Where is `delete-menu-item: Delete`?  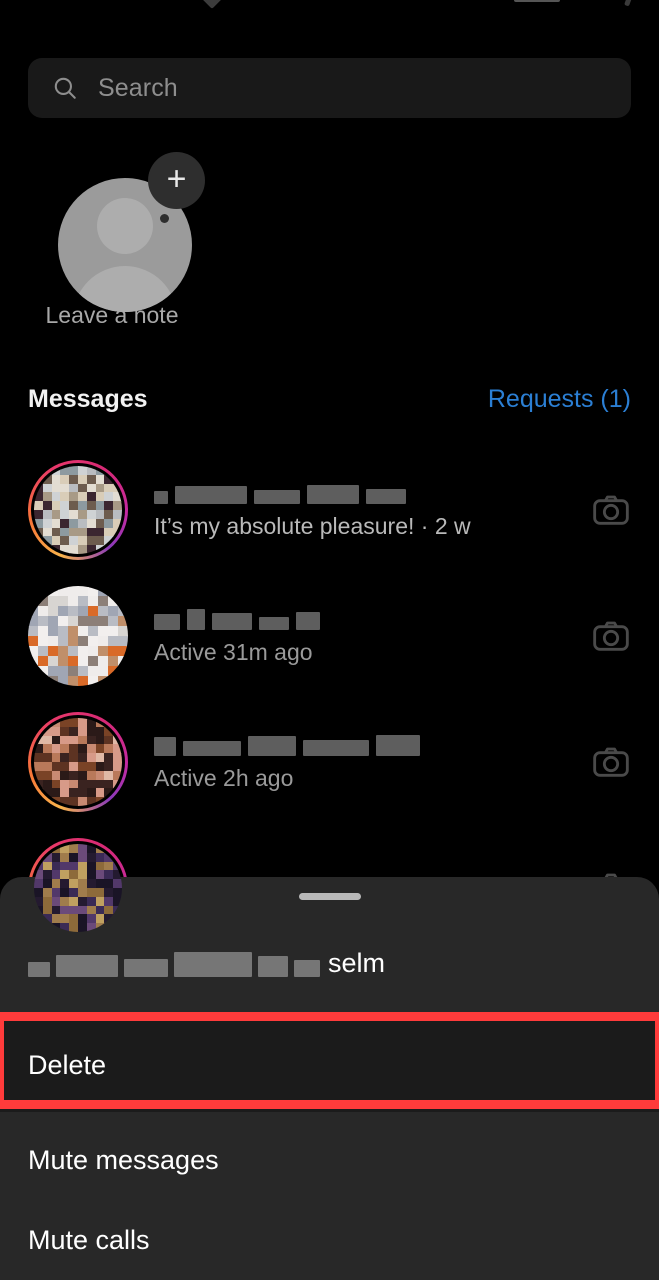 delete-menu-item: Delete is located at coordinates (329, 1065).